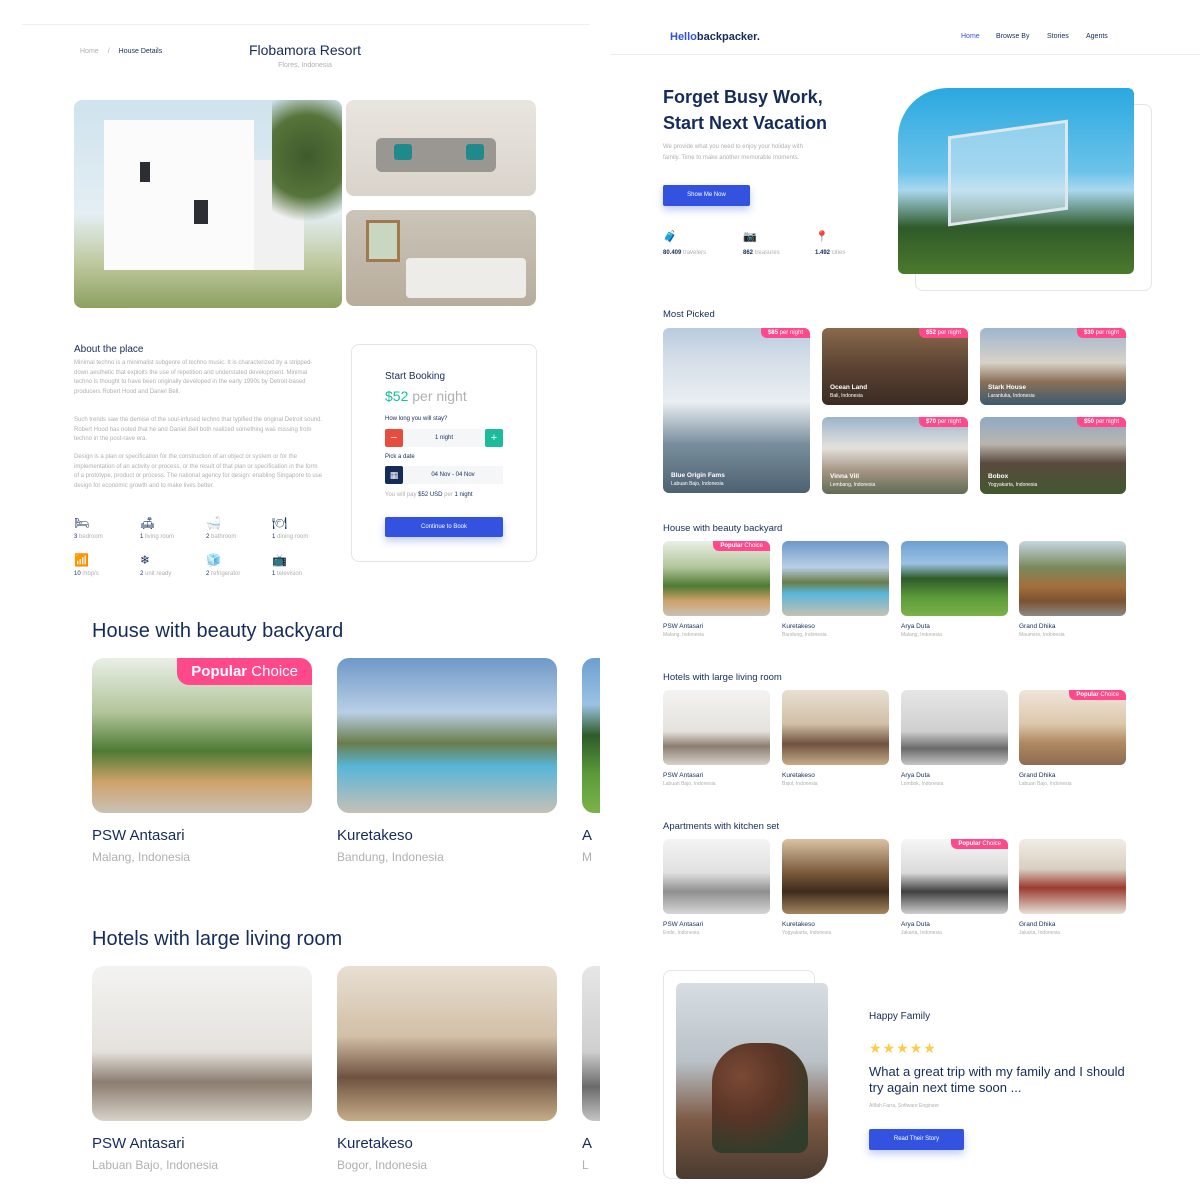  Describe the element at coordinates (721, 826) in the screenshot. I see `category-heading: Apartments with kitchen set` at that location.